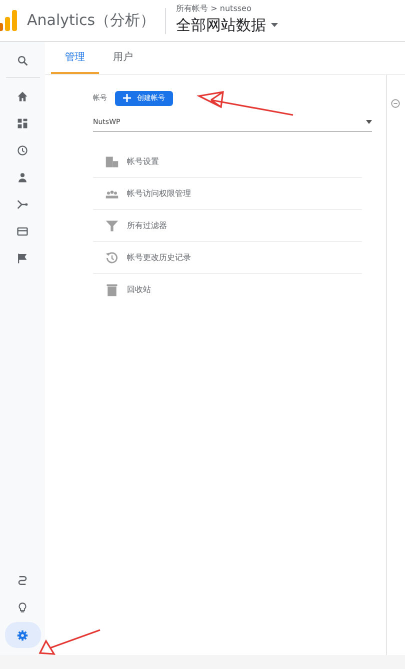 The width and height of the screenshot is (405, 669). I want to click on tab: 用户, so click(123, 58).